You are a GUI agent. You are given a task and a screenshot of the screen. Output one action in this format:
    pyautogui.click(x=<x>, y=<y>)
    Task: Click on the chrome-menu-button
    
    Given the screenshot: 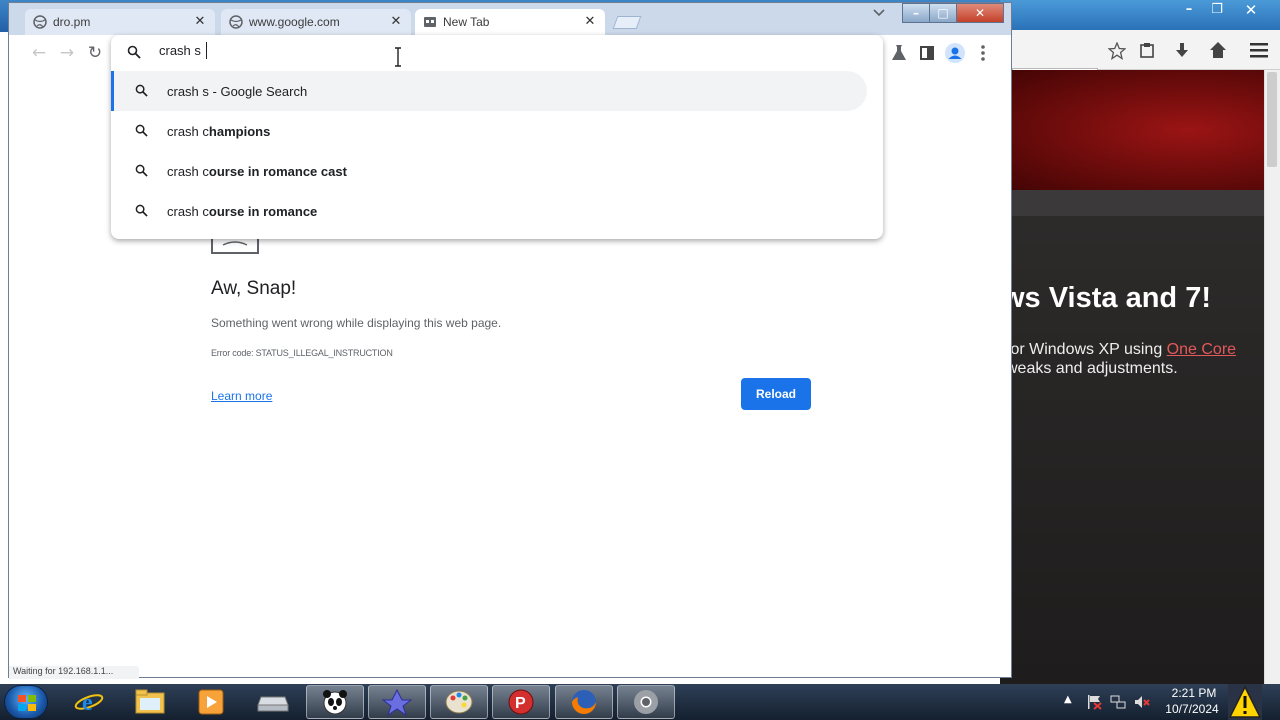 What is the action you would take?
    pyautogui.click(x=983, y=53)
    